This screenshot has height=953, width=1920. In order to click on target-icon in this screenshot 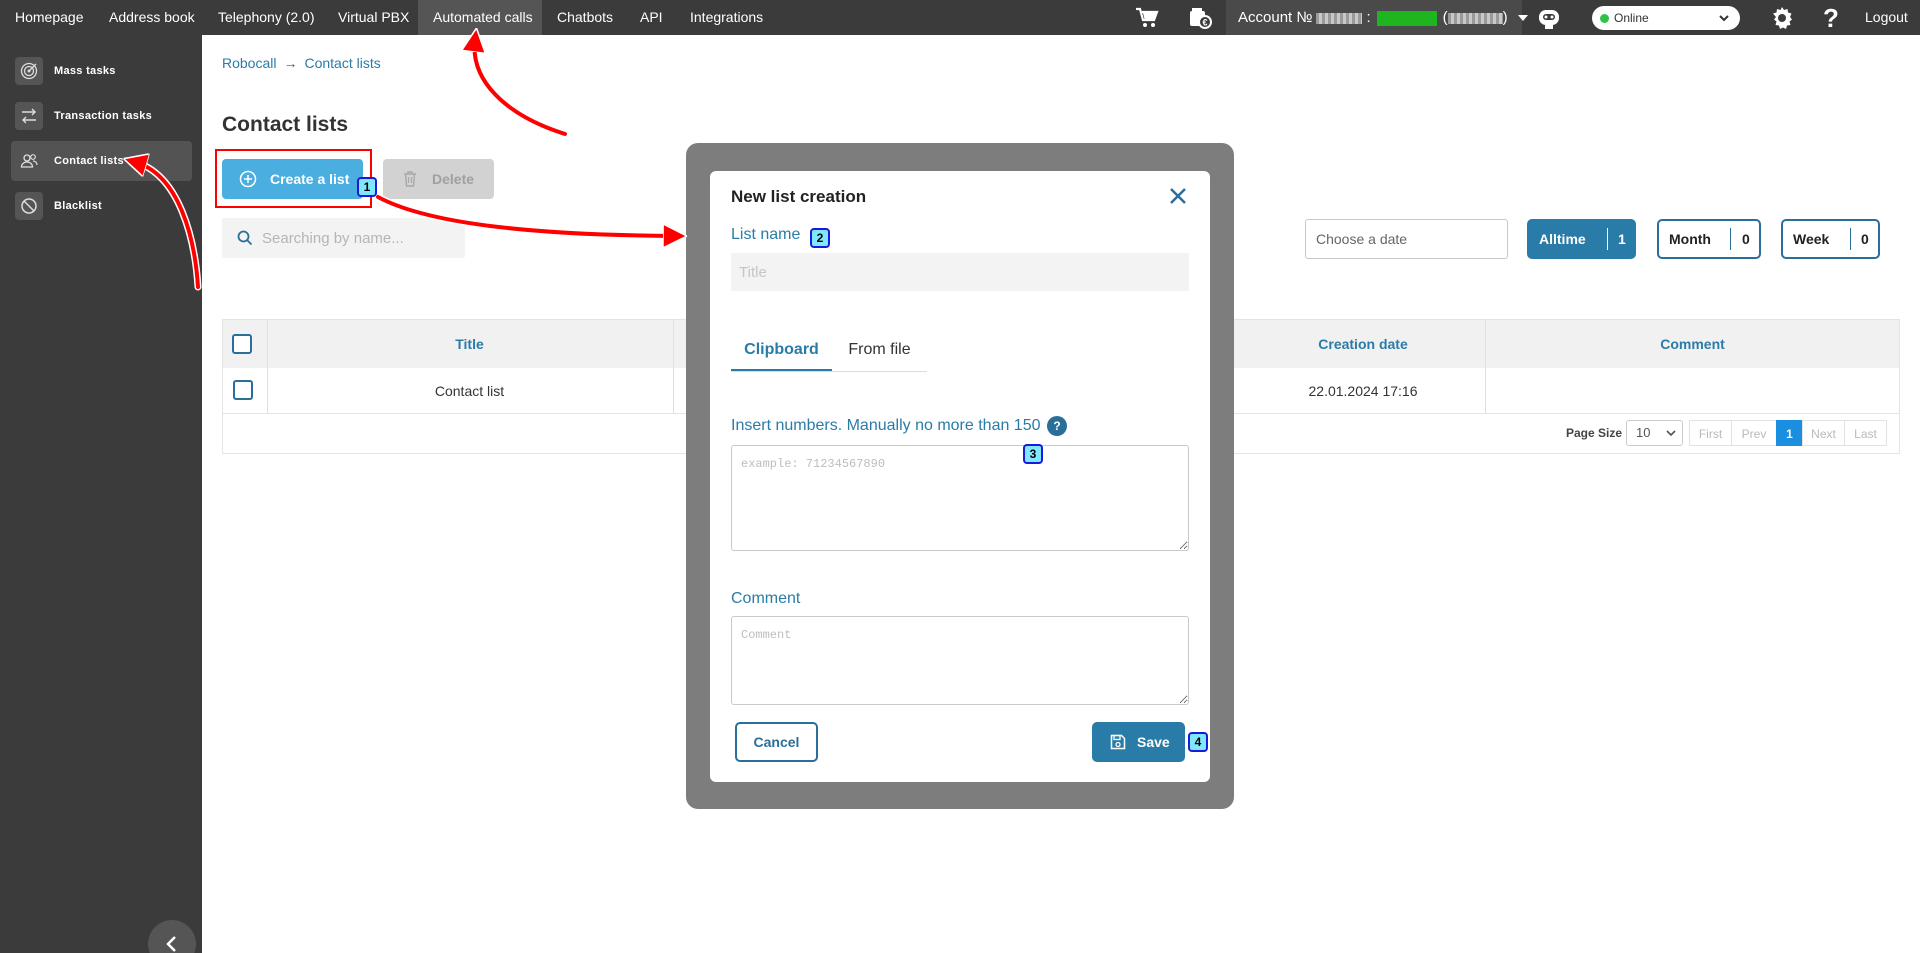, I will do `click(29, 71)`.